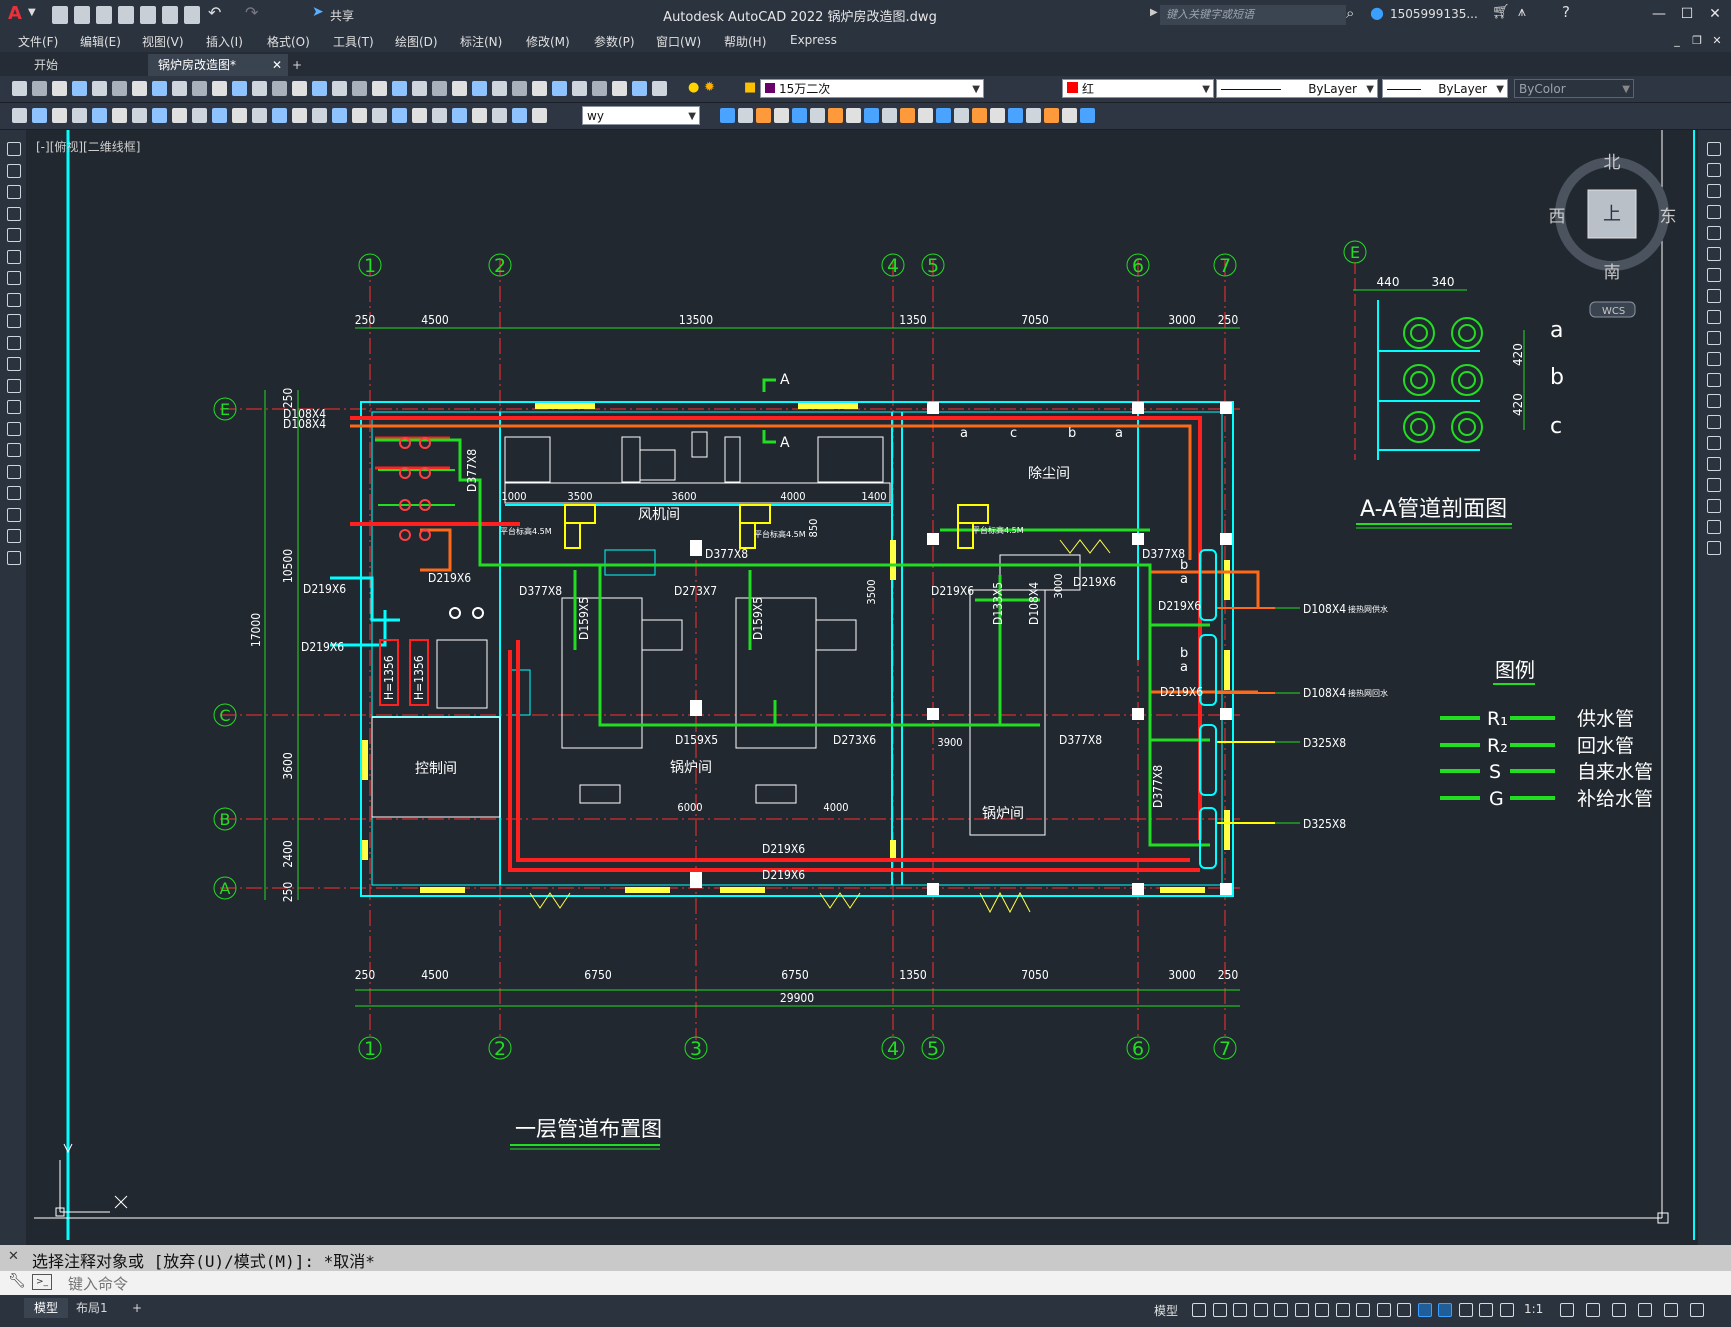  Describe the element at coordinates (1404, 1310) in the screenshot. I see `status-toggle-11-icon` at that location.